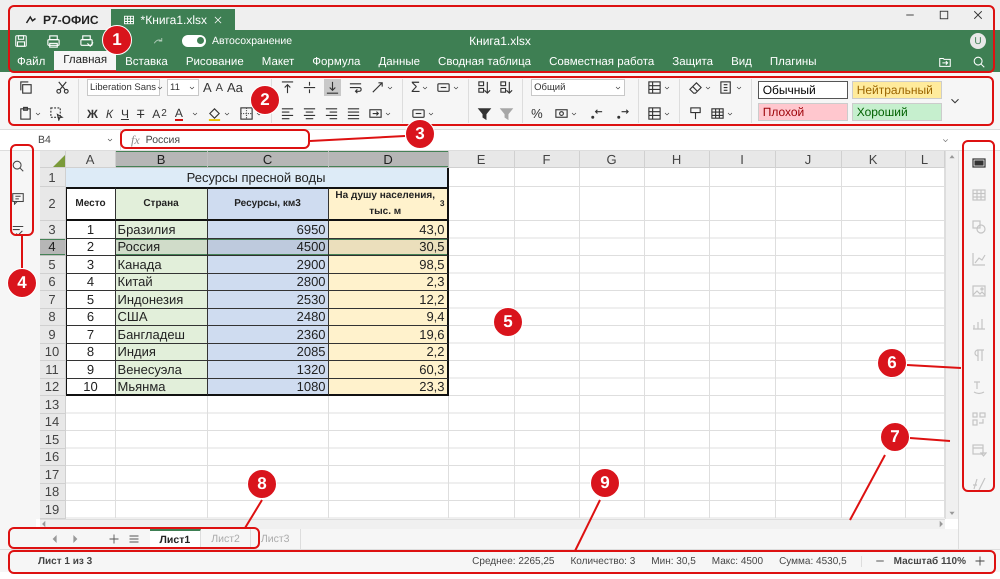  I want to click on orientation-button, so click(382, 87).